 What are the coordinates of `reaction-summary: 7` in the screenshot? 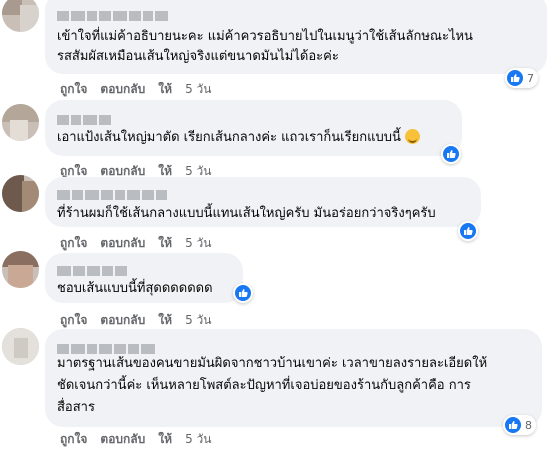 It's located at (521, 78).